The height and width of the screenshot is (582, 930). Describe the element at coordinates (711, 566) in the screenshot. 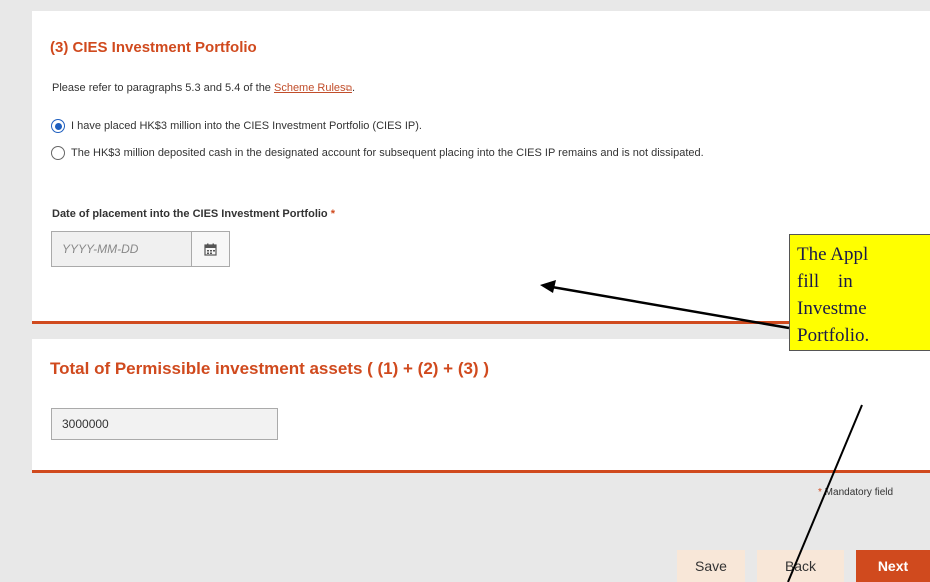

I see `save-button: Save` at that location.